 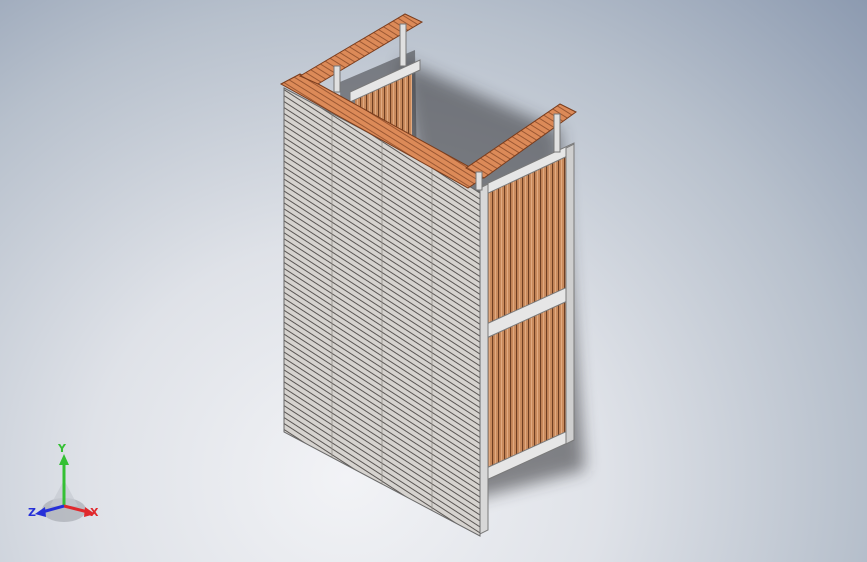 What do you see at coordinates (64, 459) in the screenshot?
I see `y-axis-arrow` at bounding box center [64, 459].